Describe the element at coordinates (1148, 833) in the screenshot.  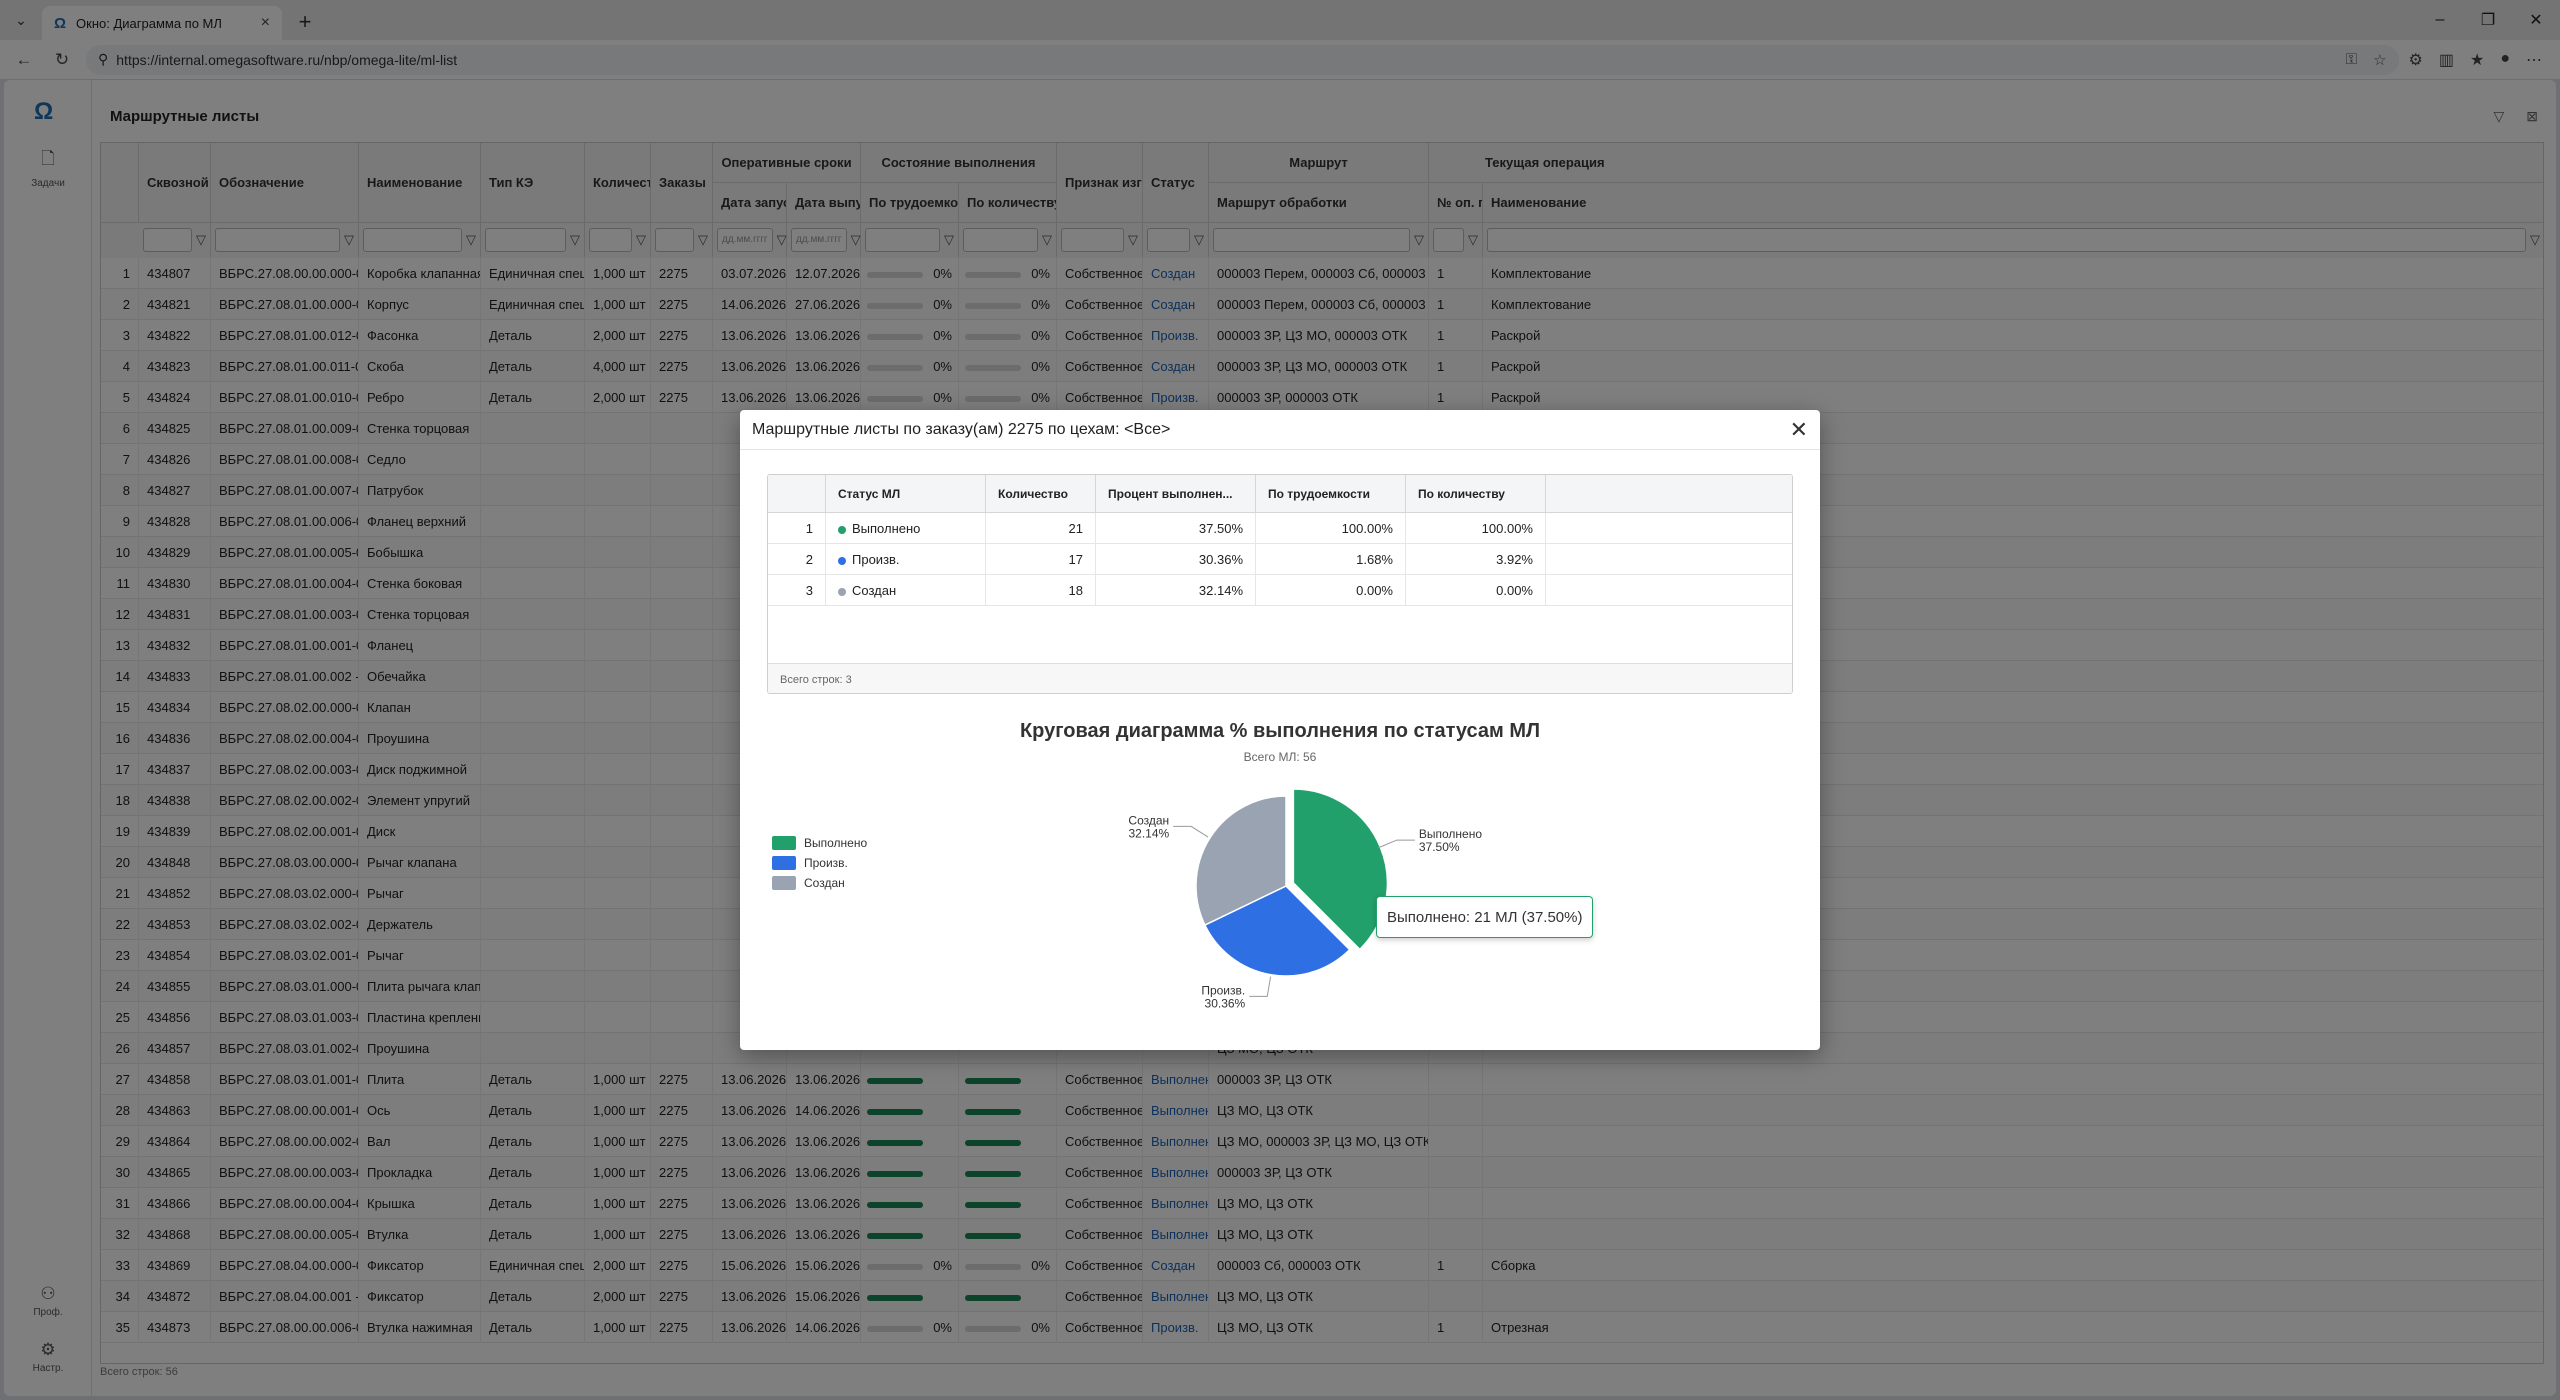
I see `pie-label-value: 32.14%` at that location.